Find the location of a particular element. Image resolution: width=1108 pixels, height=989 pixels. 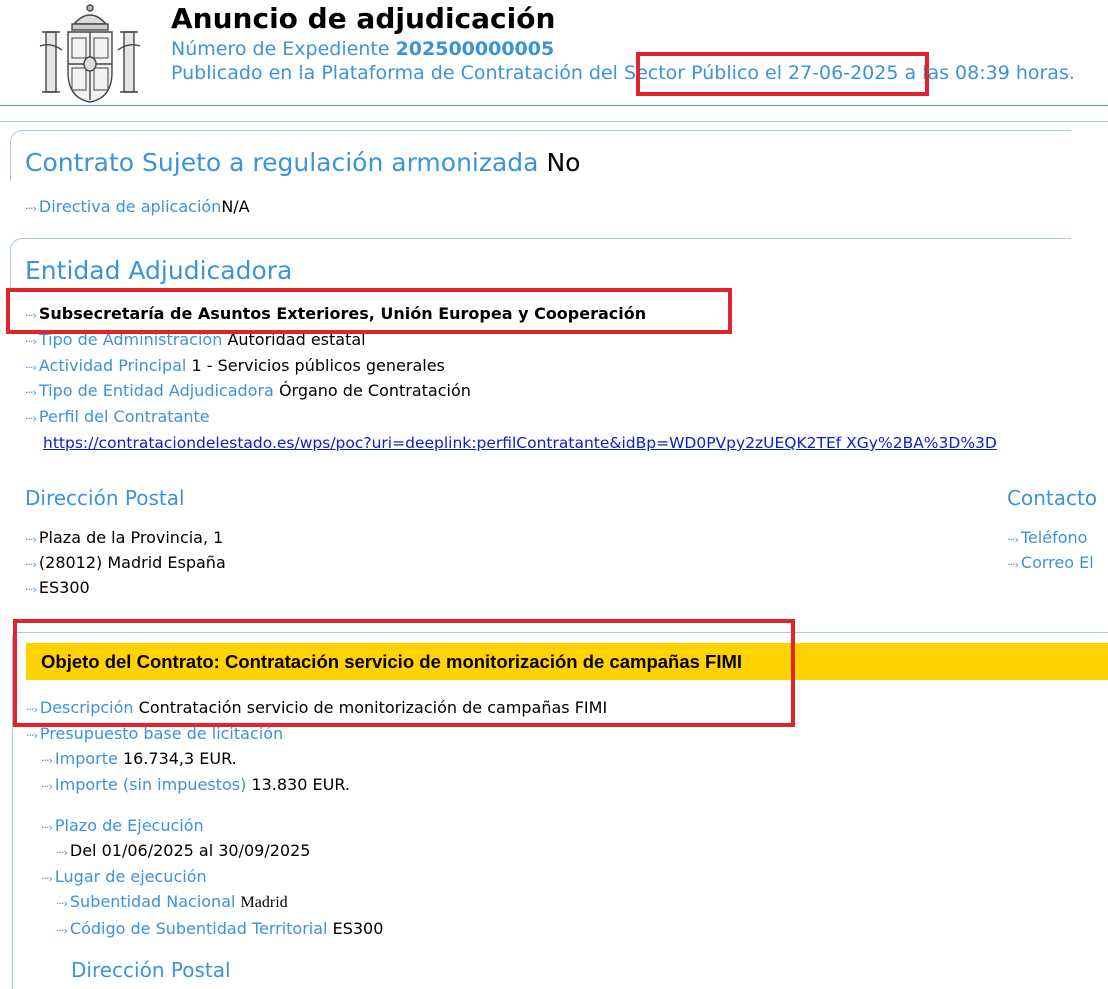

correo-row: ···› Correo El is located at coordinates (1050, 564).